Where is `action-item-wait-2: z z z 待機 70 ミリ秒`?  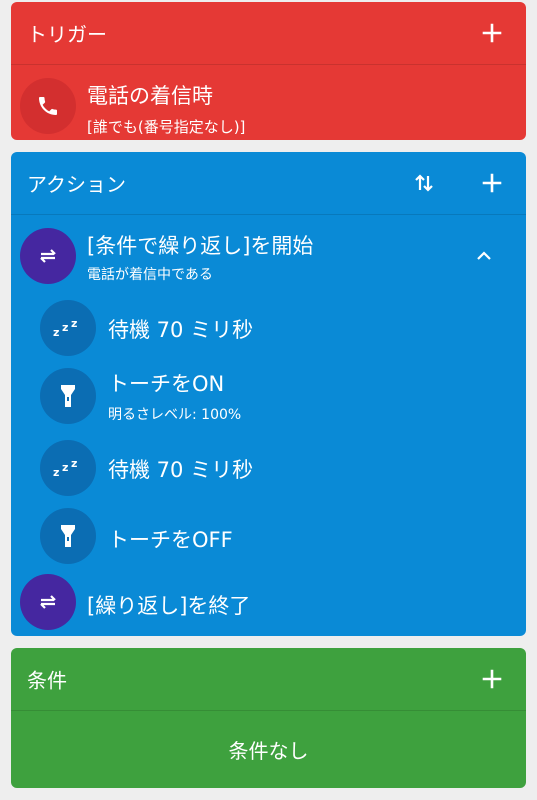
action-item-wait-2: z z z 待機 70 ミリ秒 is located at coordinates (268, 468).